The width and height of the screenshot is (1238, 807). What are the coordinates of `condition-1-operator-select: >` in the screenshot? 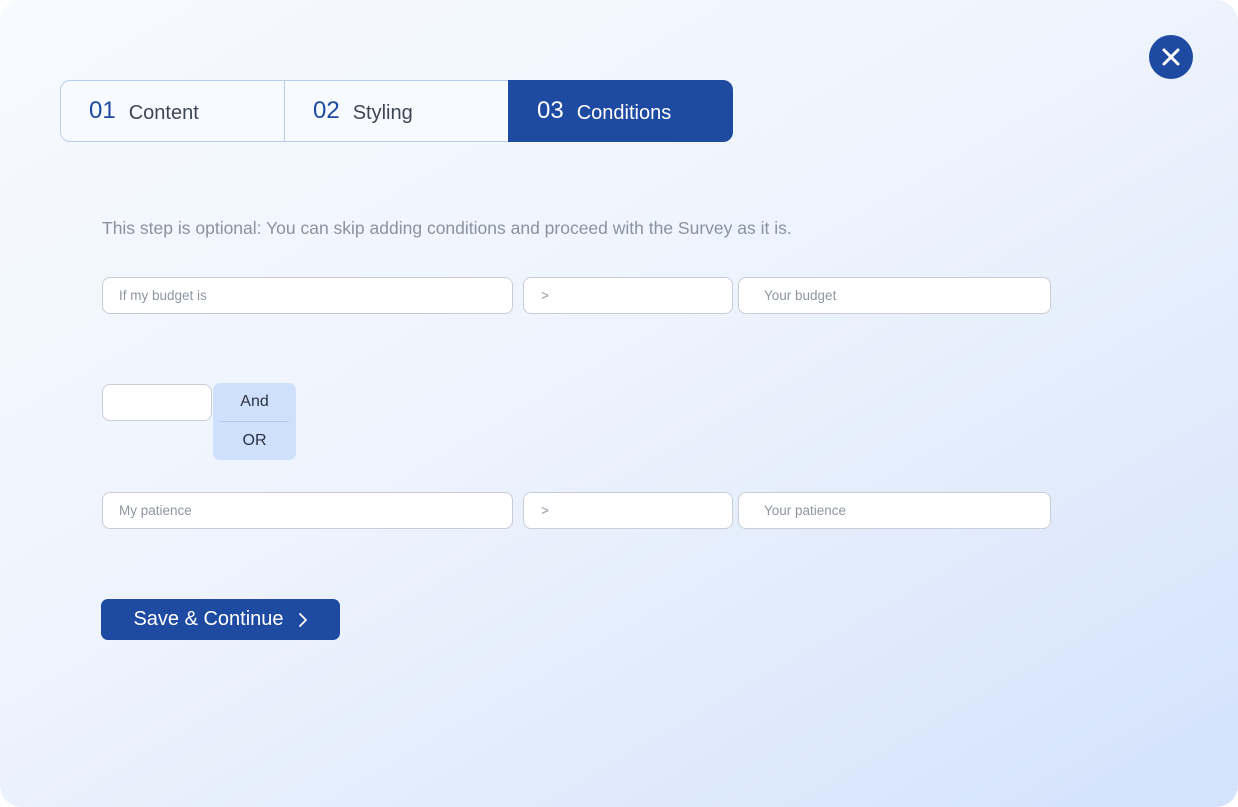 It's located at (628, 295).